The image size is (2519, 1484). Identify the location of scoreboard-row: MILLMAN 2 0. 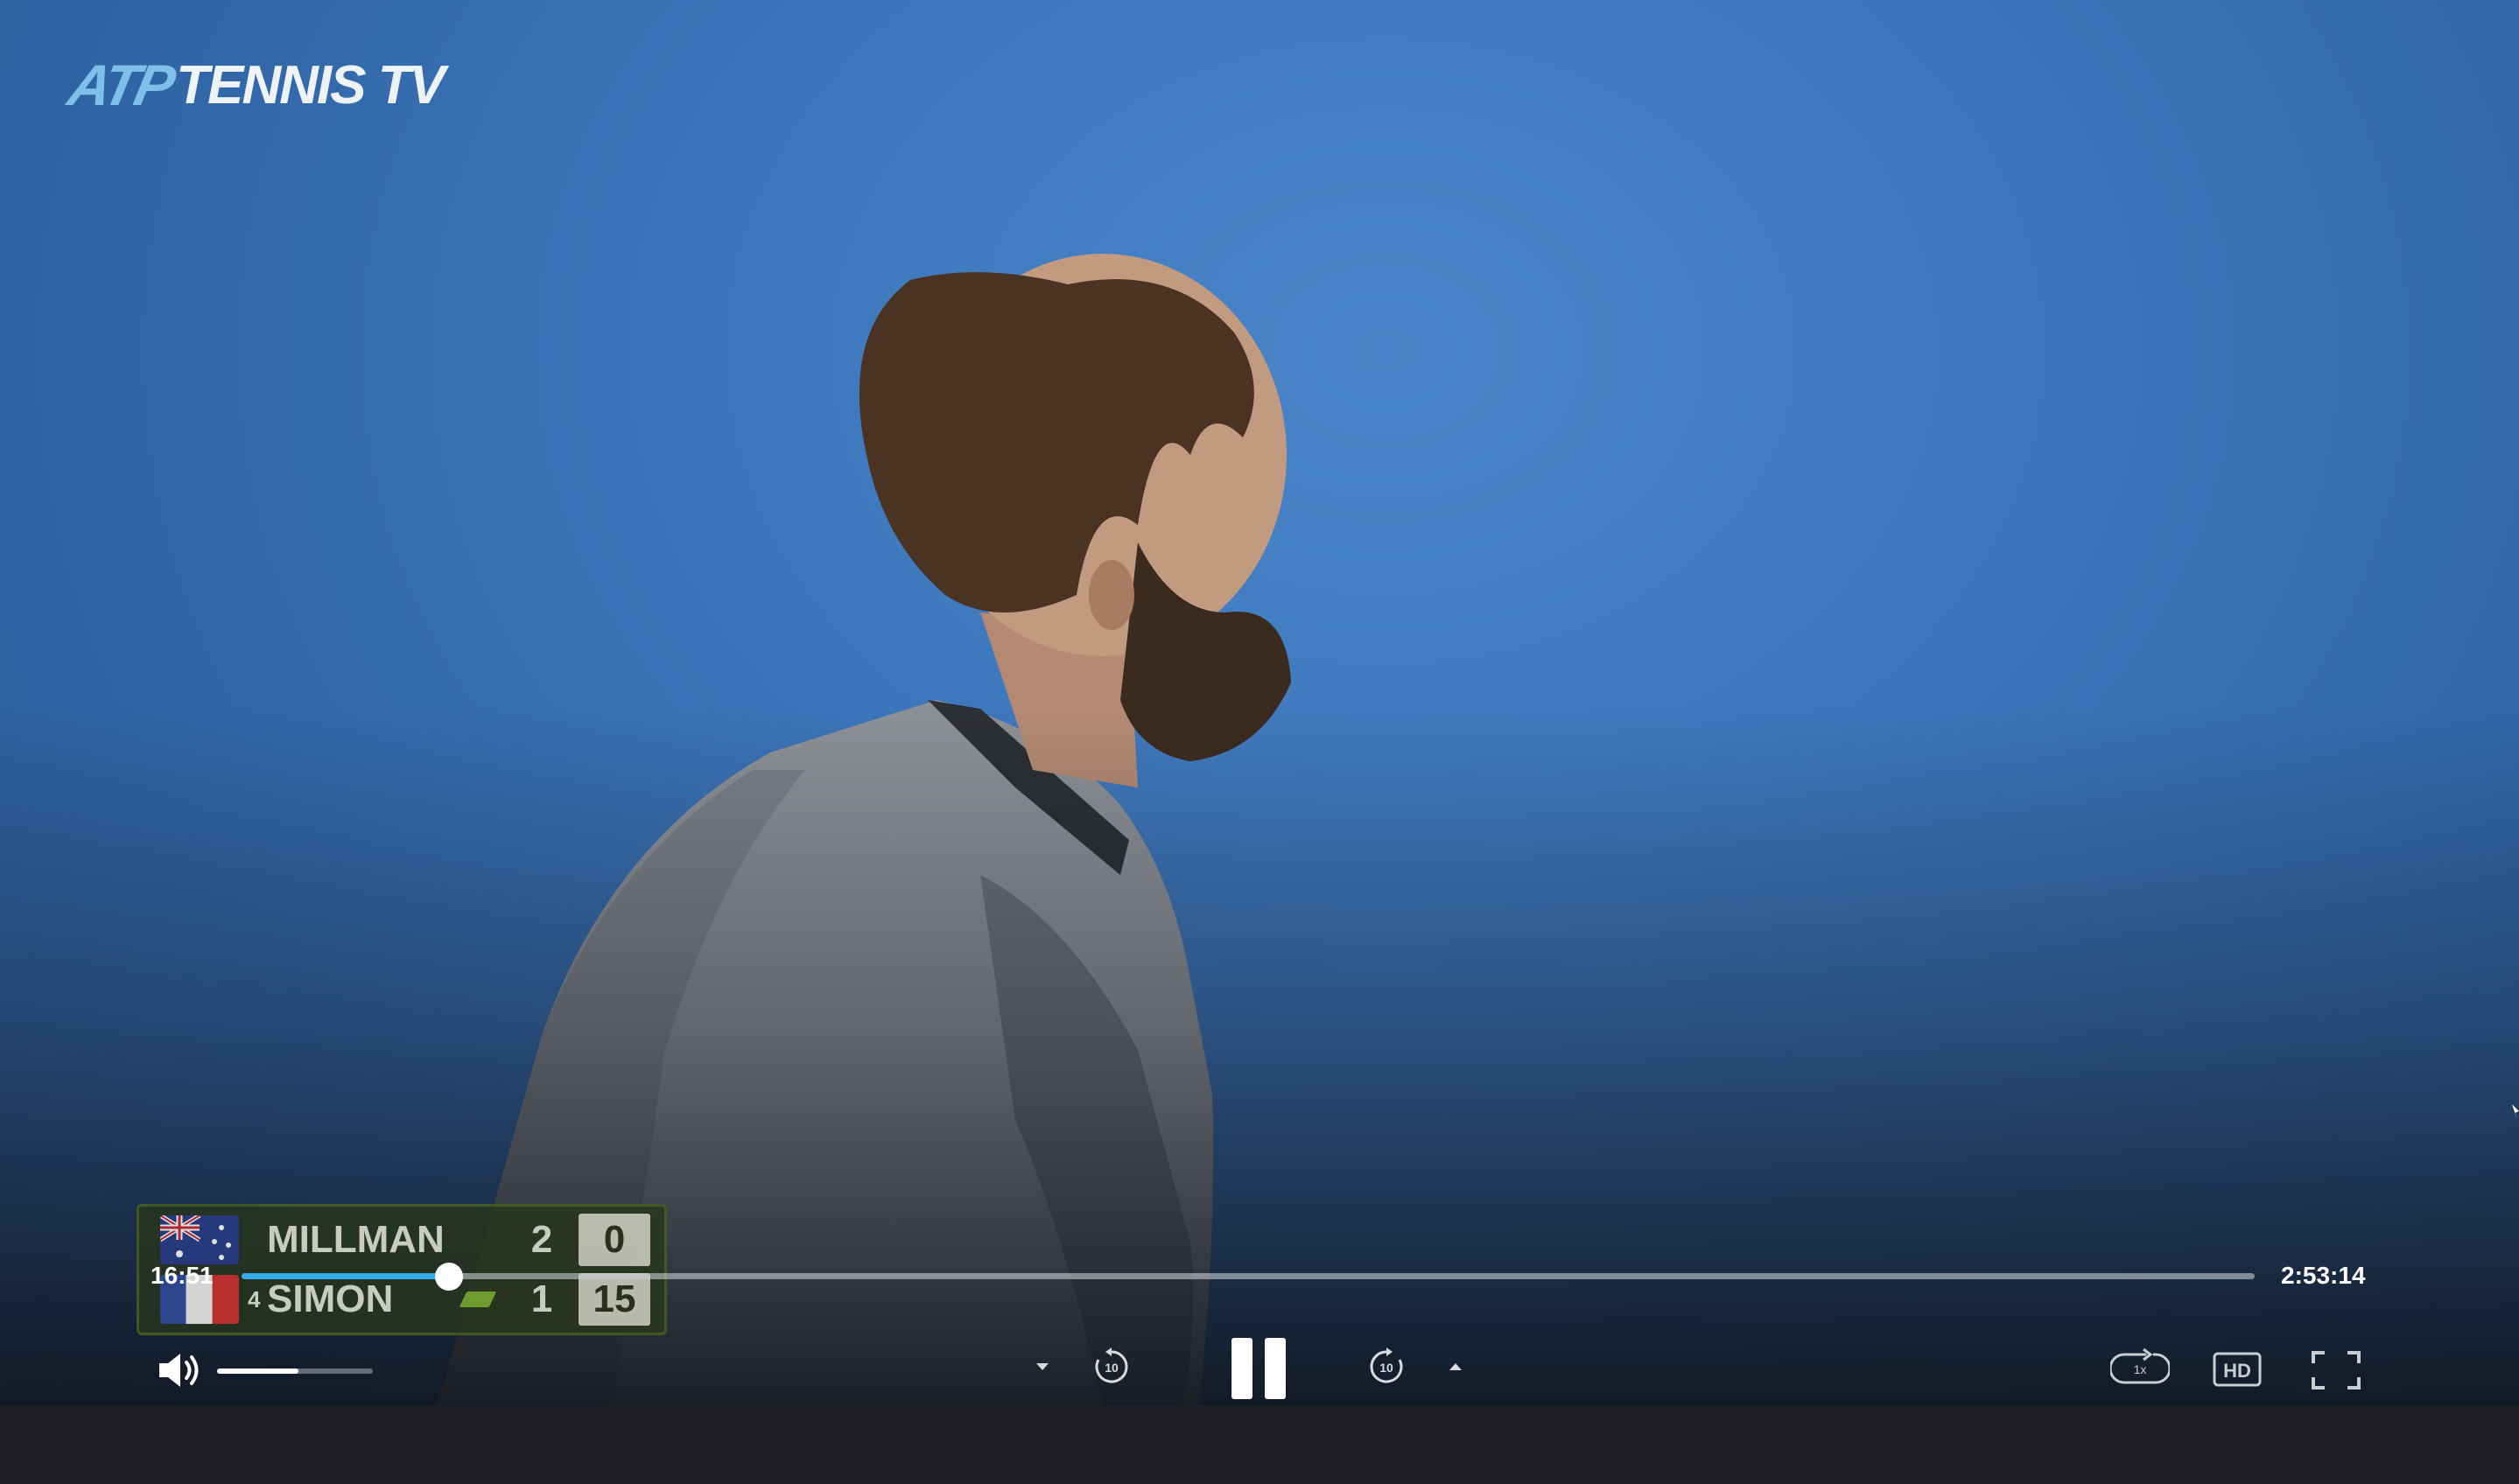
(401, 1240).